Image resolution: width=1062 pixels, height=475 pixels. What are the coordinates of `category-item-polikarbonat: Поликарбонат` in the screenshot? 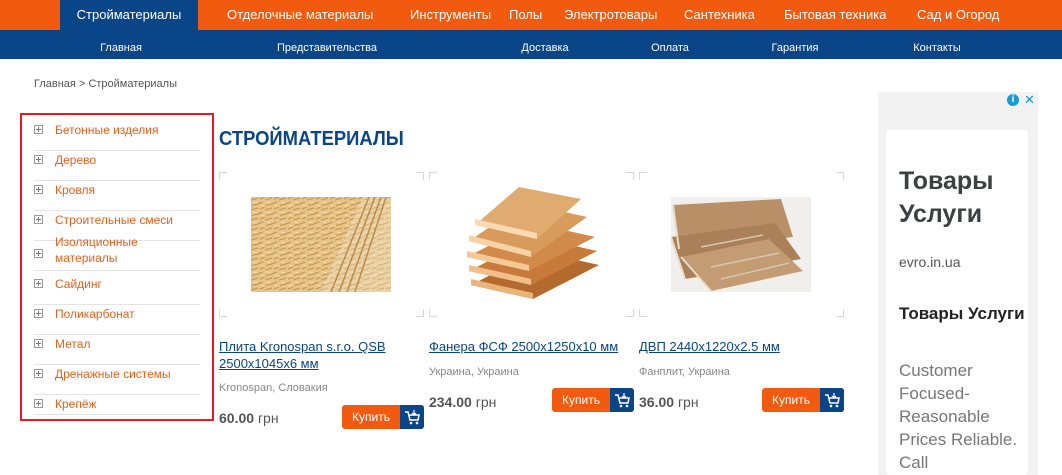 It's located at (117, 320).